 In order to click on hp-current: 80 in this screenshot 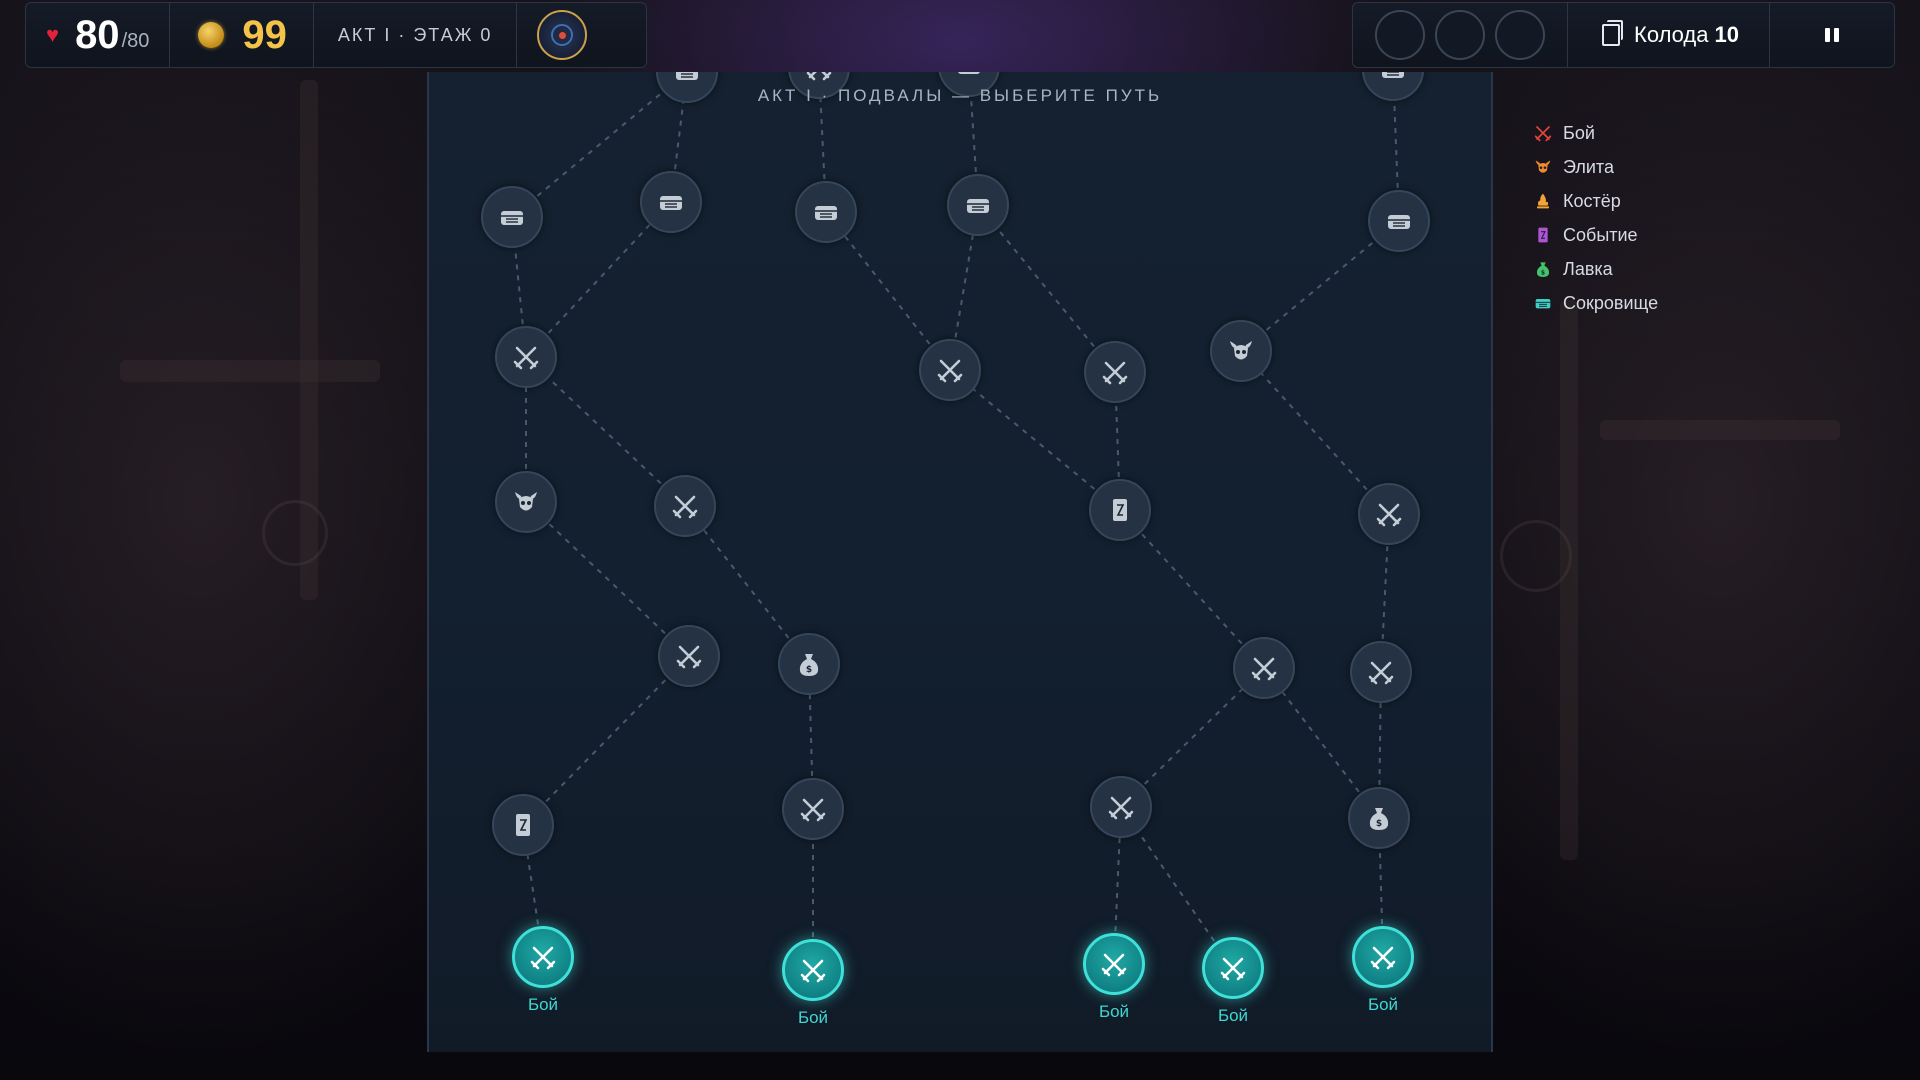, I will do `click(97, 34)`.